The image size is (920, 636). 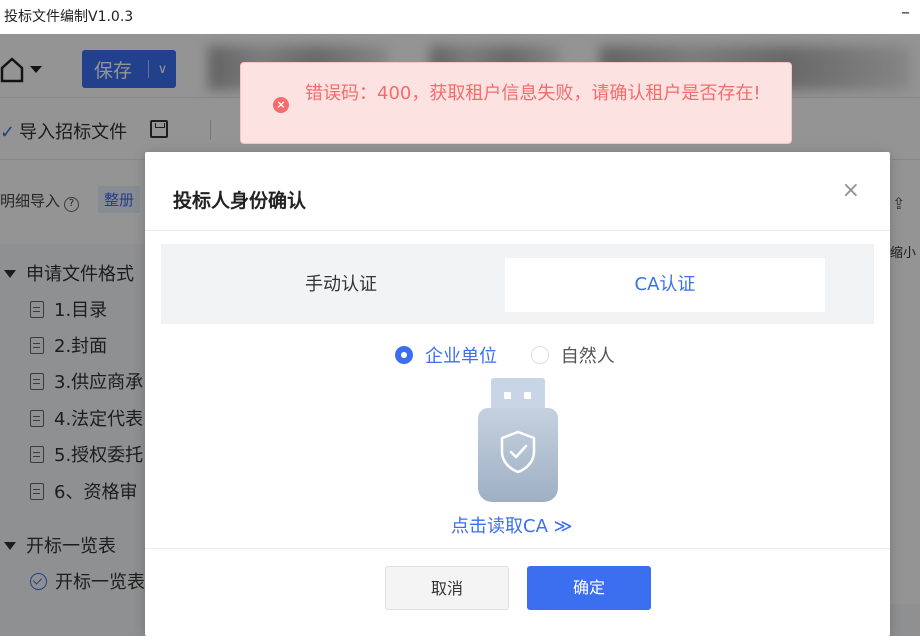 I want to click on window-titlebar: 投标文件编制V1.0.3 –, so click(x=460, y=17).